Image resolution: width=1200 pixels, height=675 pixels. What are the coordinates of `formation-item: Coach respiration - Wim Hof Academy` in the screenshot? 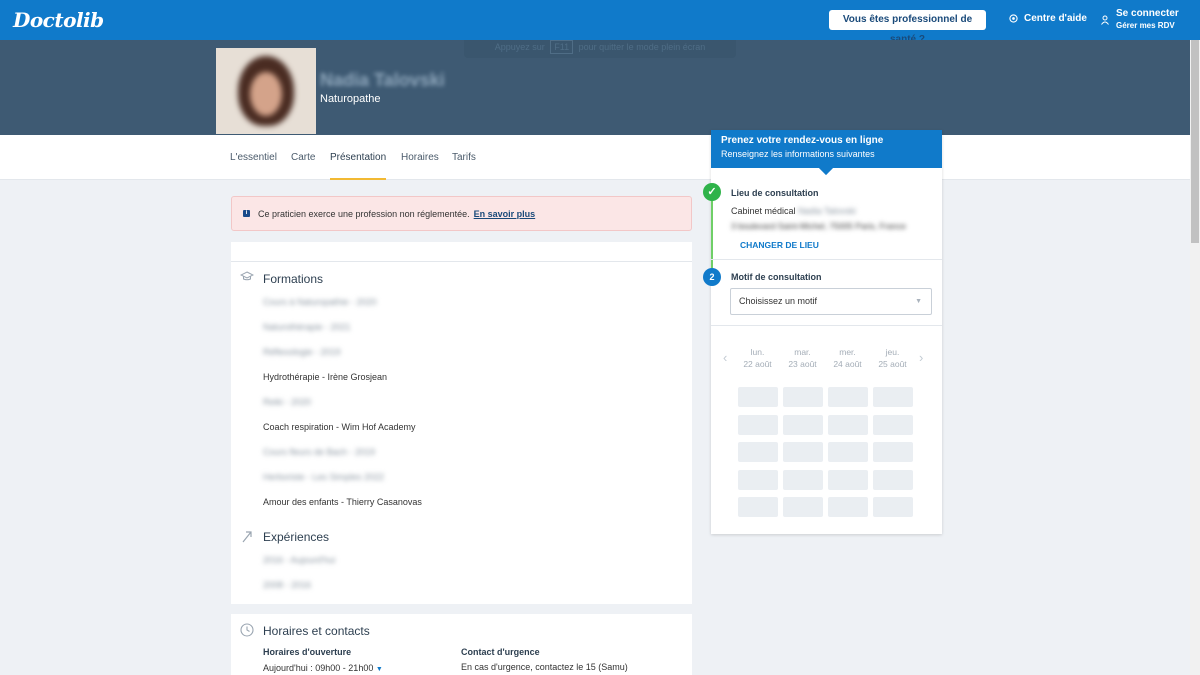 It's located at (339, 427).